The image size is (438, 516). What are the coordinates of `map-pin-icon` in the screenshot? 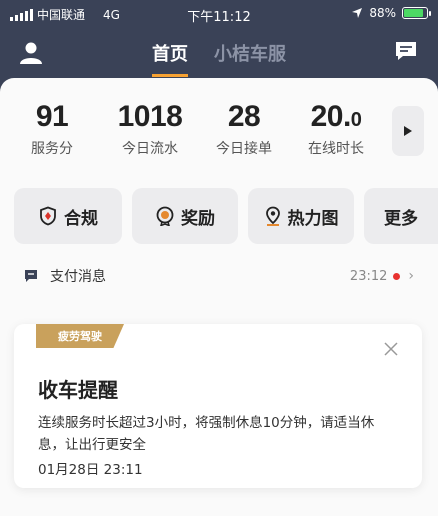 It's located at (272, 216).